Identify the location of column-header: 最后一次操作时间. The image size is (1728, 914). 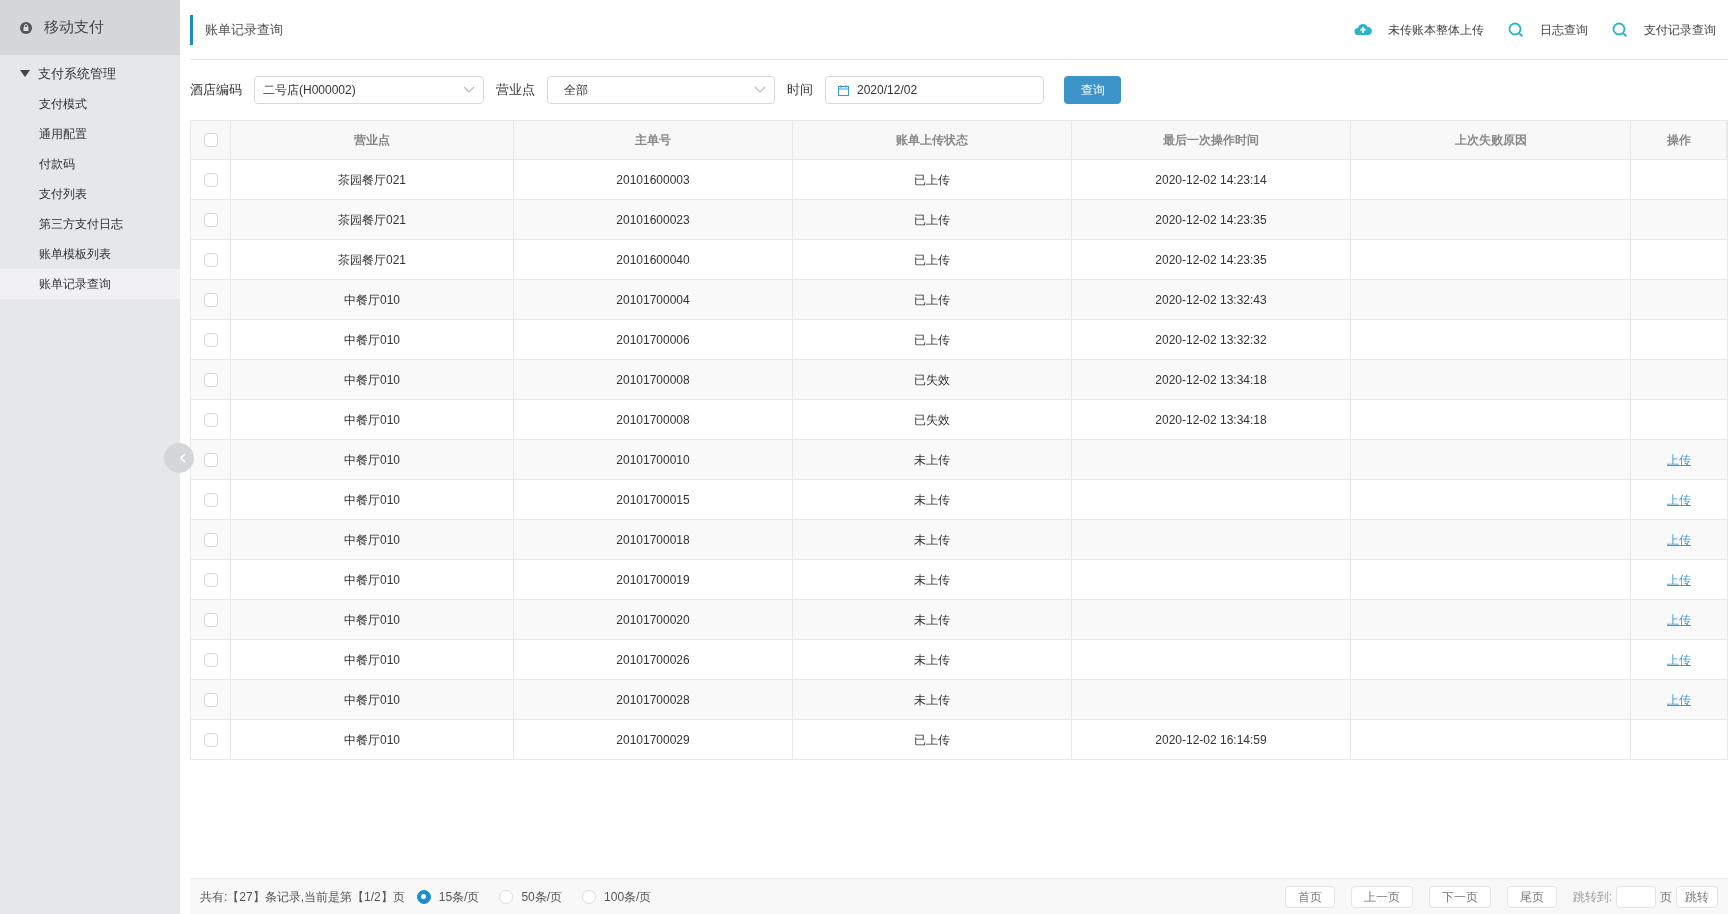
(1211, 140).